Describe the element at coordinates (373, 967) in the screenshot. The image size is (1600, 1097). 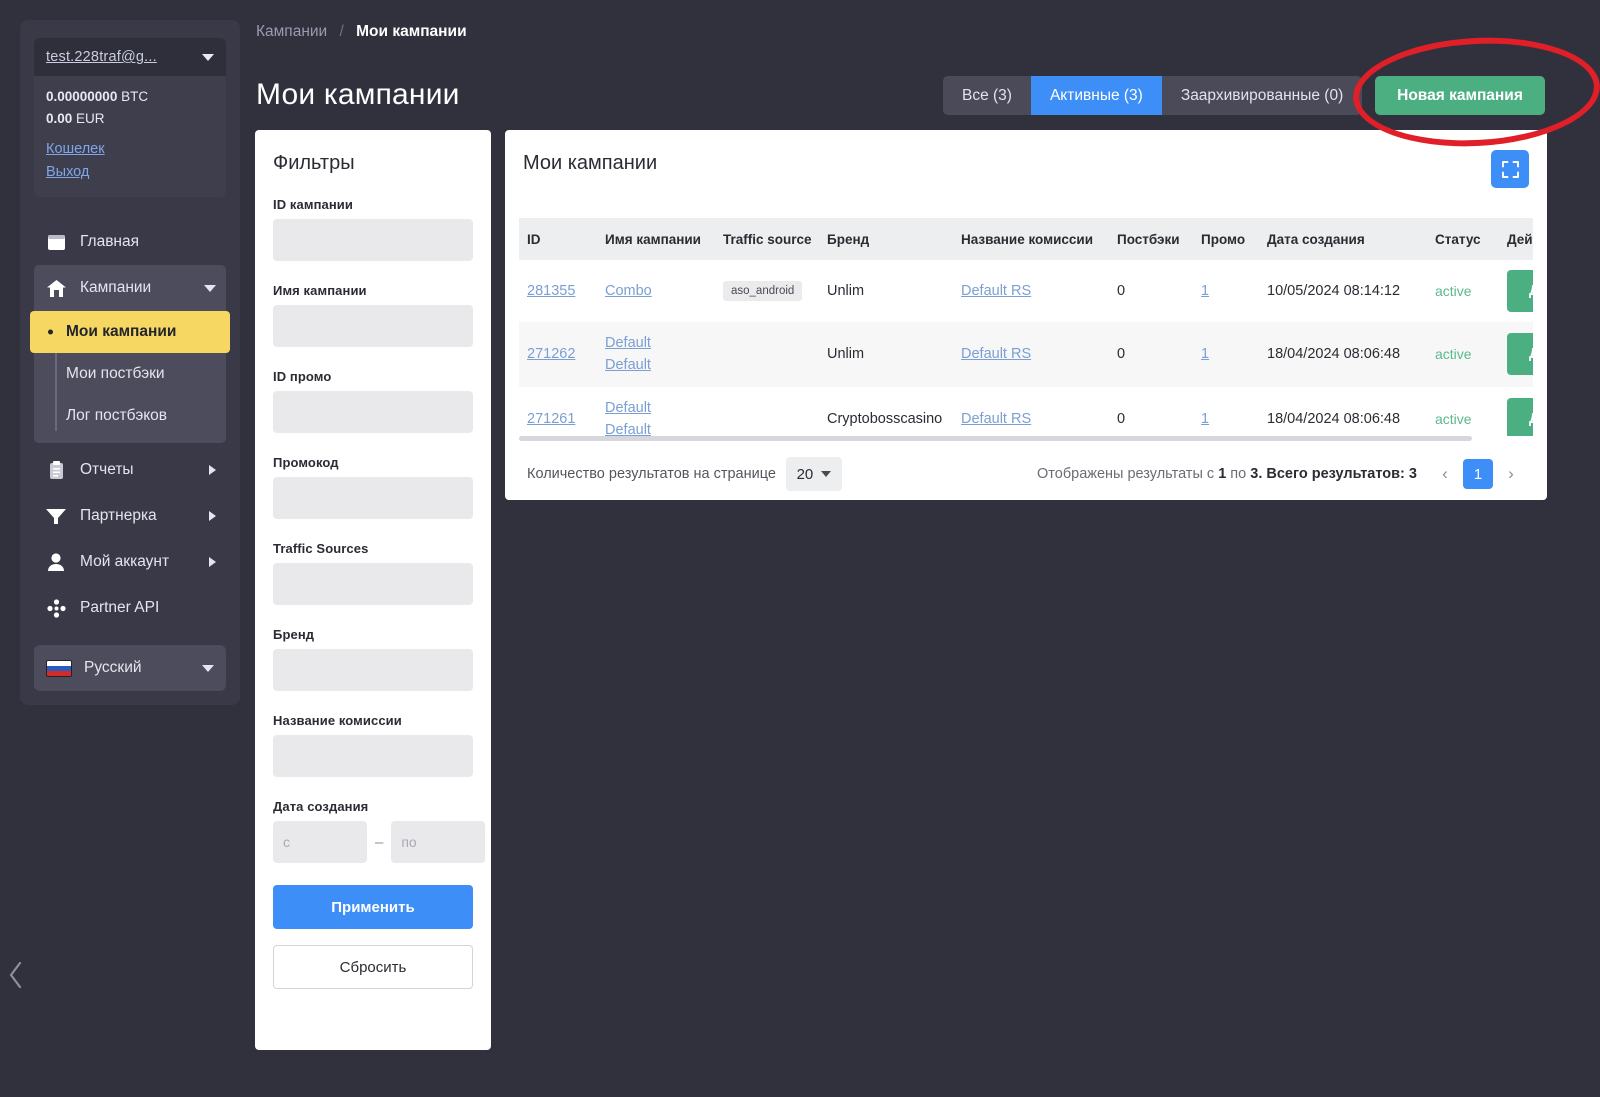
I see `reset-filters-button: Сбросить` at that location.